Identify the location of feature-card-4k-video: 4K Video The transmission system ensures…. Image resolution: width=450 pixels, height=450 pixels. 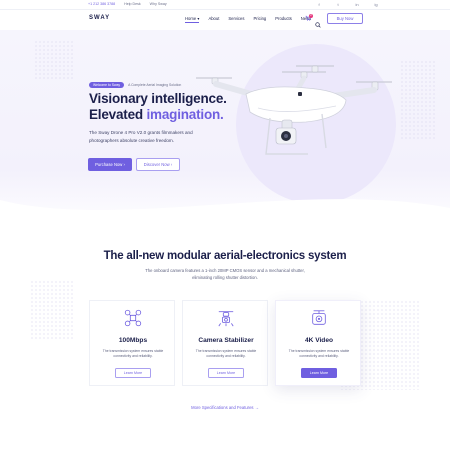
(318, 343).